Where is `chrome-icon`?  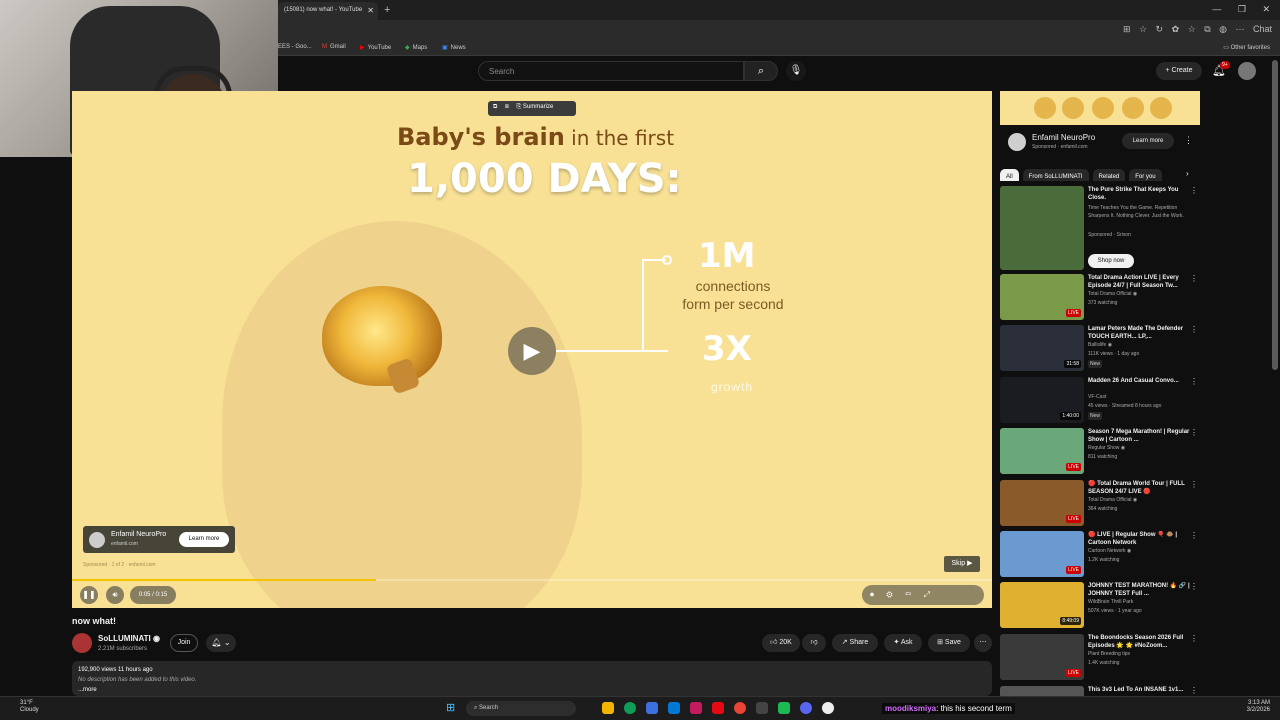
chrome-icon is located at coordinates (740, 708).